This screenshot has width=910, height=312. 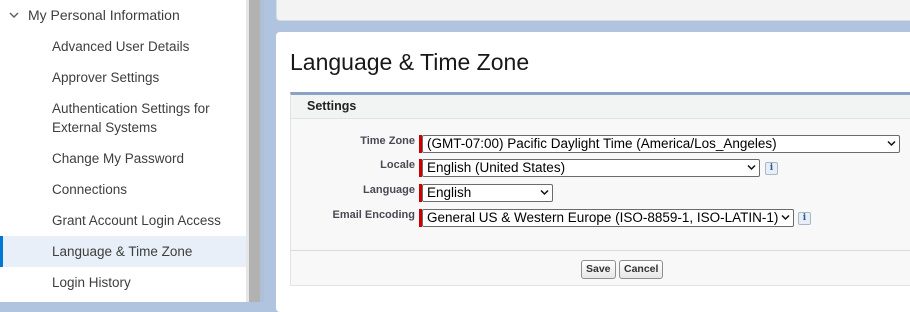 I want to click on sidebar-item-label: Language & Time Zone, so click(x=122, y=251).